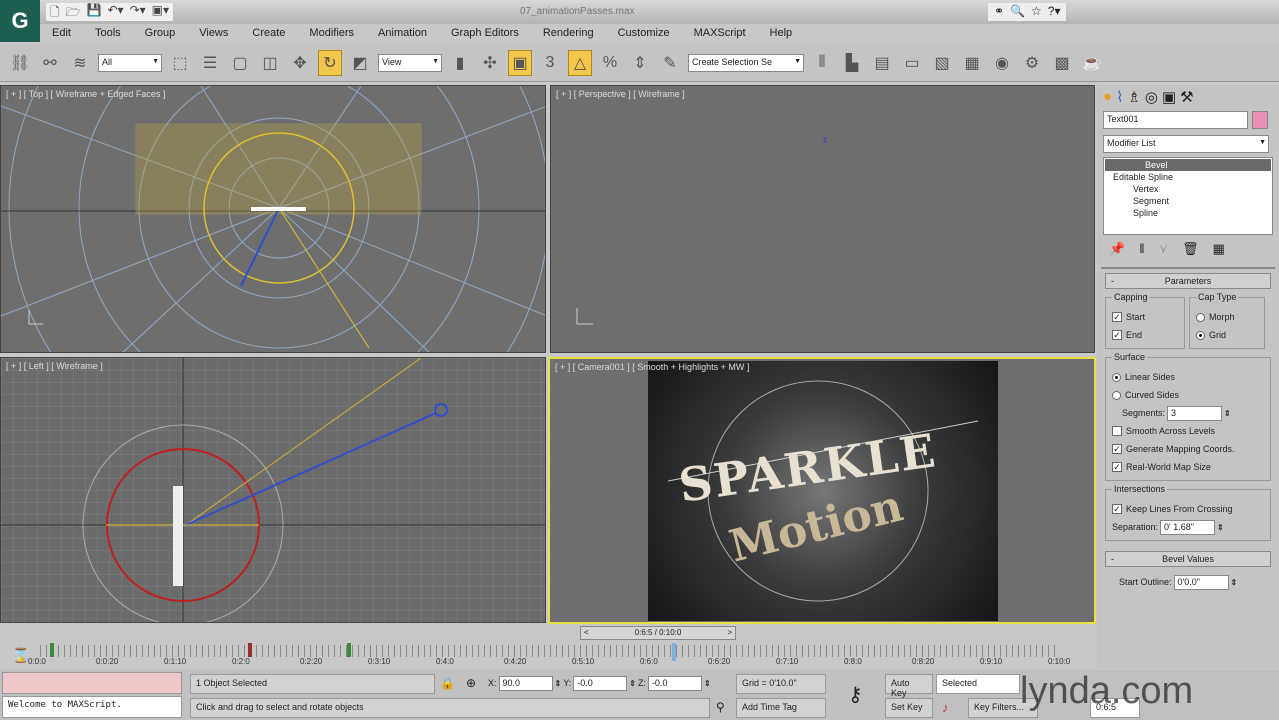 This screenshot has height=720, width=1279. I want to click on percent-snap-icon: %, so click(610, 63).